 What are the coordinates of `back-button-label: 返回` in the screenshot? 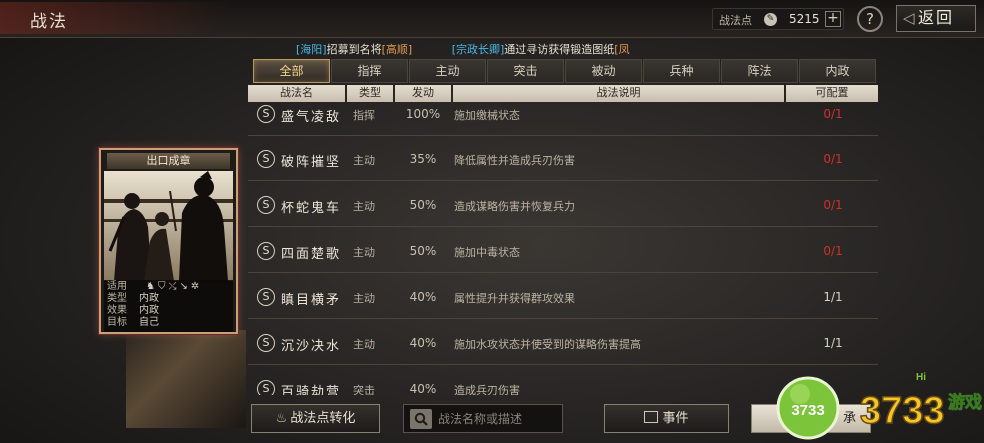 It's located at (935, 17).